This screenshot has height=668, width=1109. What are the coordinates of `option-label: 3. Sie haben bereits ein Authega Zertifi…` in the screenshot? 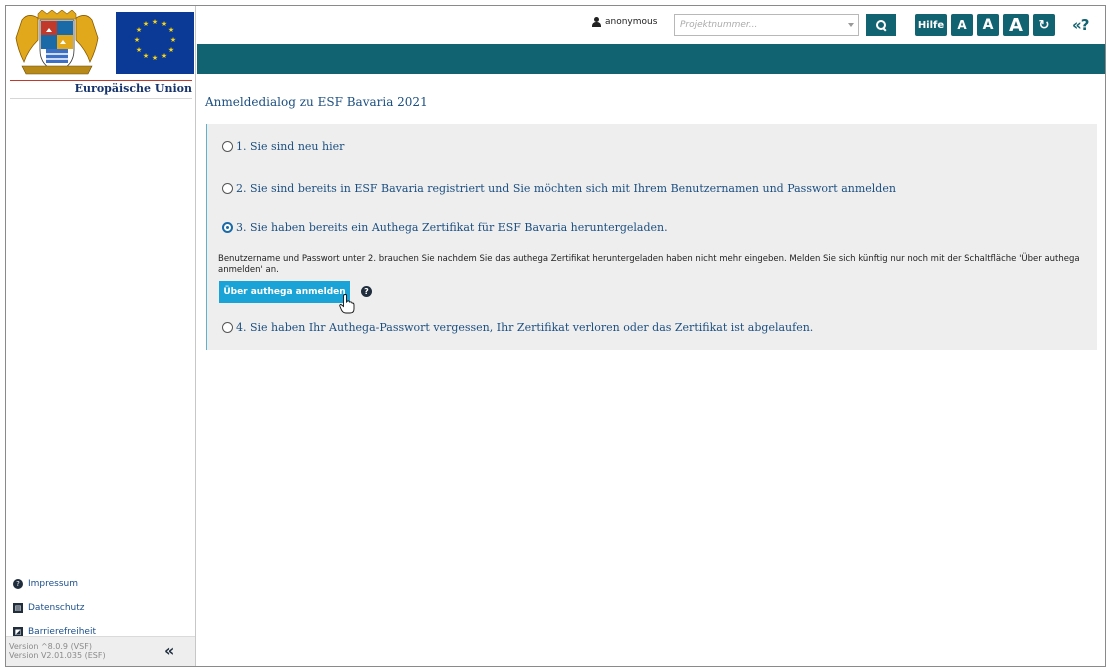 It's located at (452, 227).